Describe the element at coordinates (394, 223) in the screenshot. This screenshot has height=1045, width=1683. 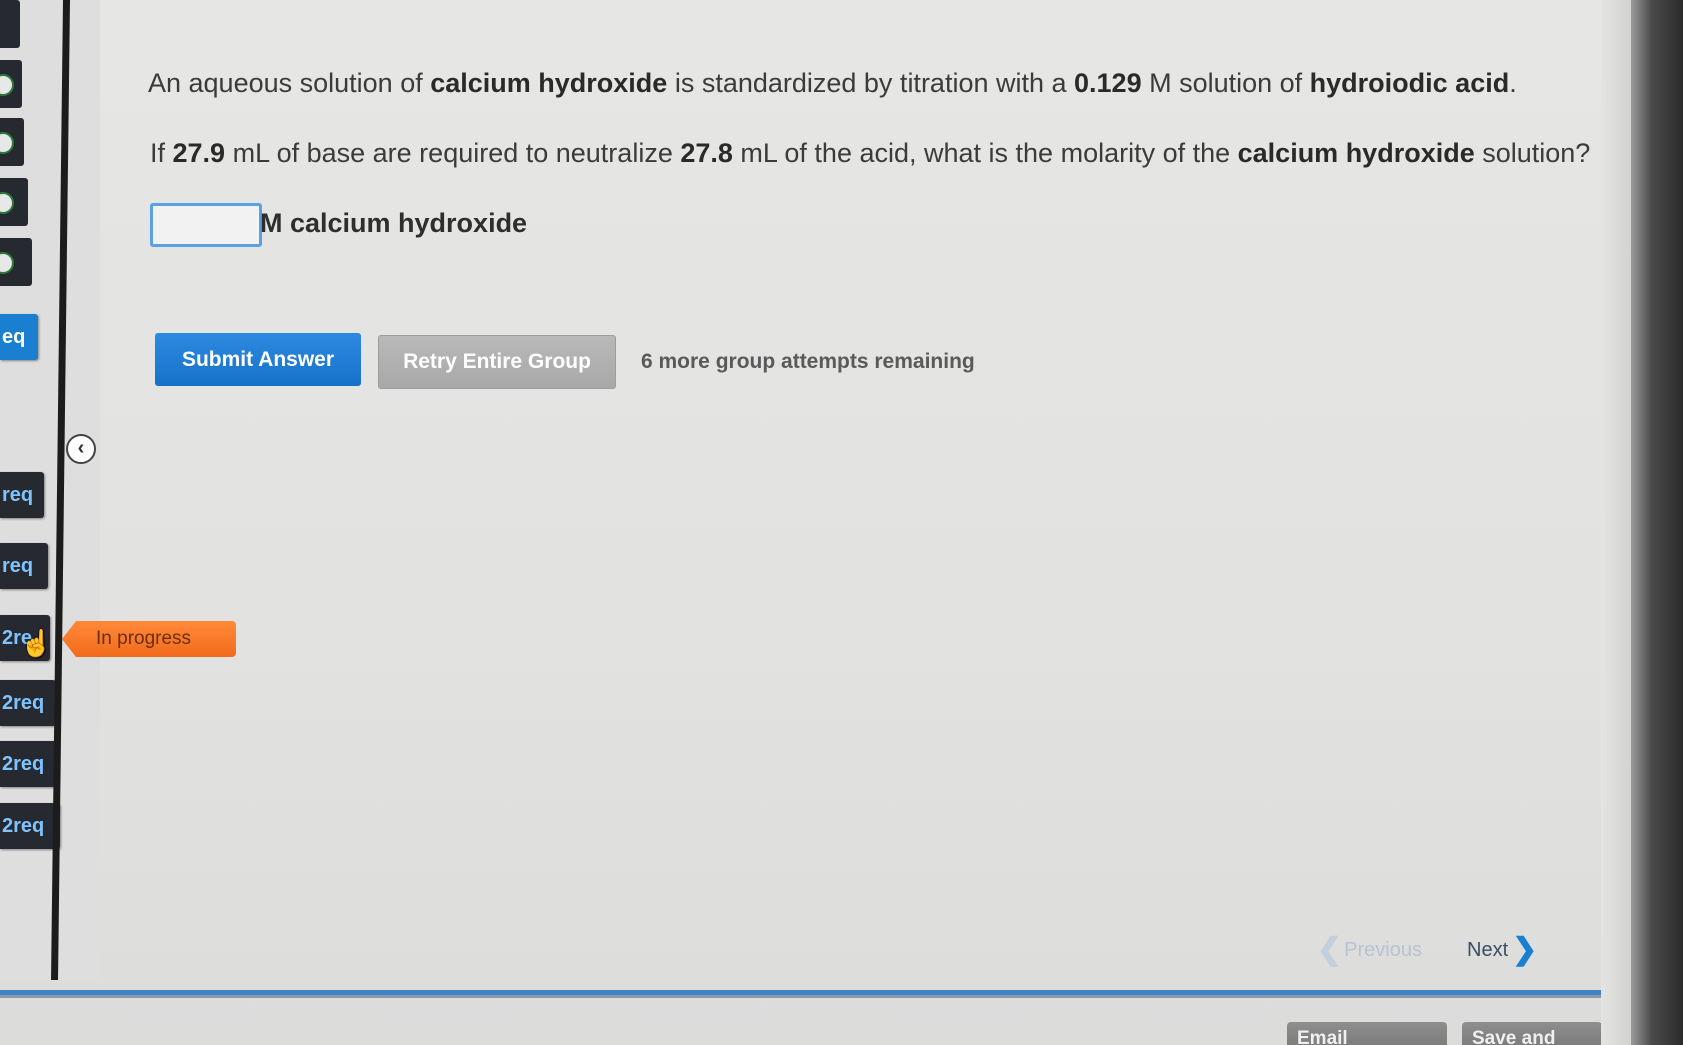
I see `answer-unit-label: M calcium hydroxide` at that location.